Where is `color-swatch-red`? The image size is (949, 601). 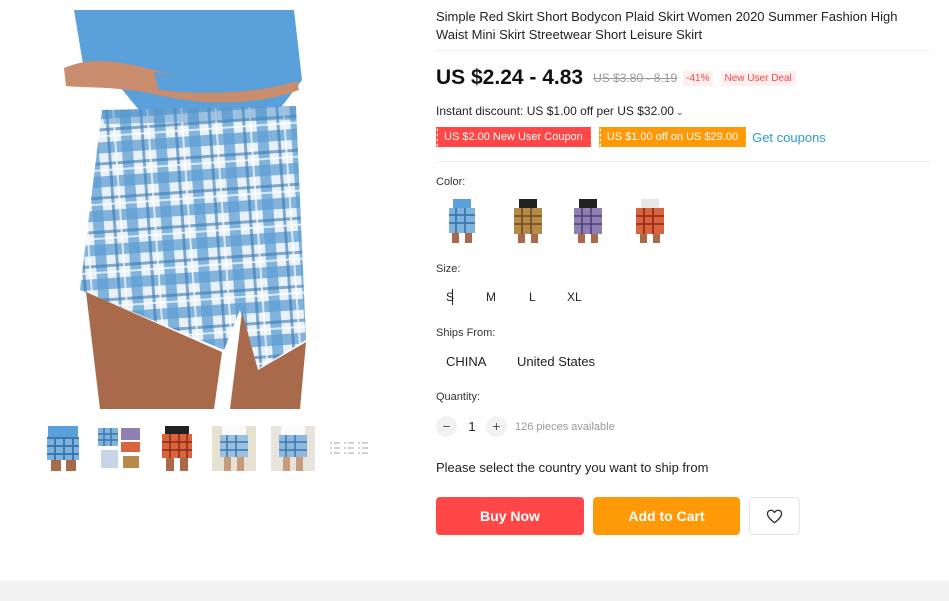
color-swatch-red is located at coordinates (650, 221).